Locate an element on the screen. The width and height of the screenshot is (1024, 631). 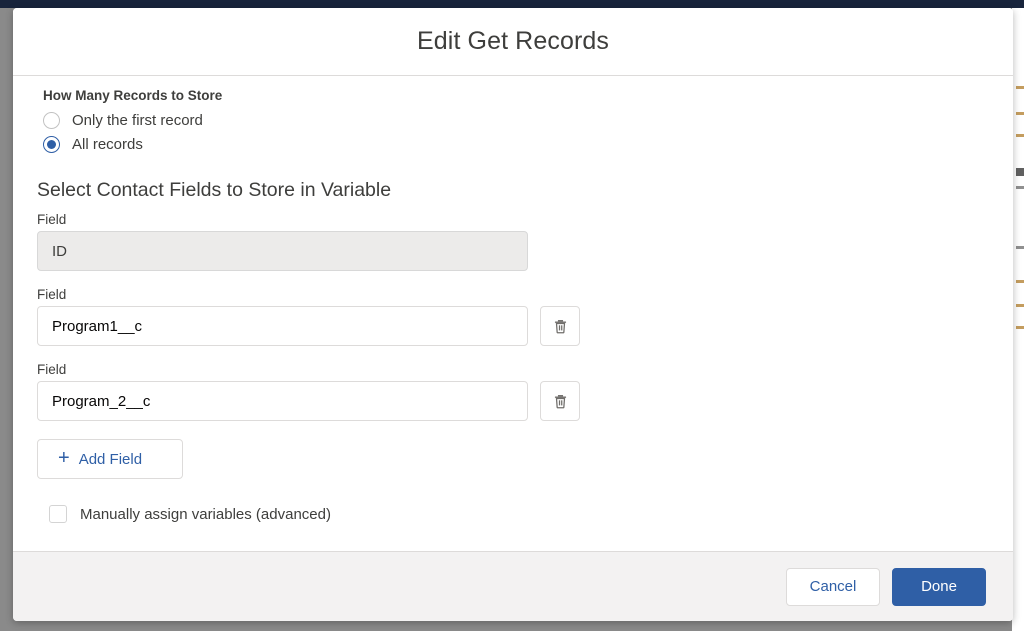
manually-assign-variables-row: Manually assign variables (advanced) is located at coordinates (519, 514).